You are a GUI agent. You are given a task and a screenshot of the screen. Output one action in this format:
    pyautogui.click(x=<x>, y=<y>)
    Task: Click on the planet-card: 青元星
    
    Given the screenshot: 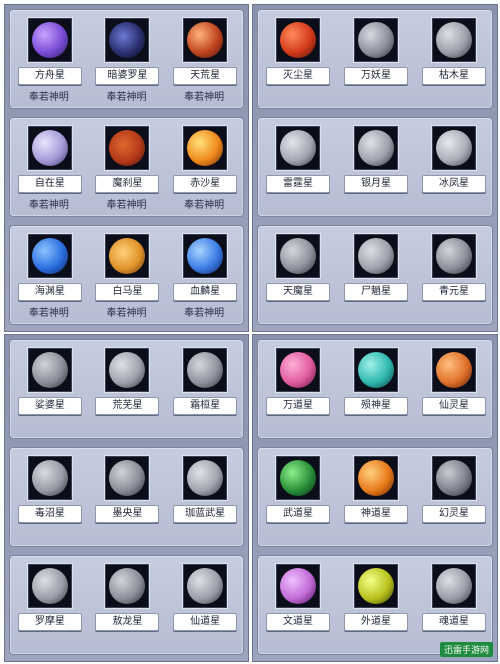 What is the action you would take?
    pyautogui.click(x=453, y=275)
    